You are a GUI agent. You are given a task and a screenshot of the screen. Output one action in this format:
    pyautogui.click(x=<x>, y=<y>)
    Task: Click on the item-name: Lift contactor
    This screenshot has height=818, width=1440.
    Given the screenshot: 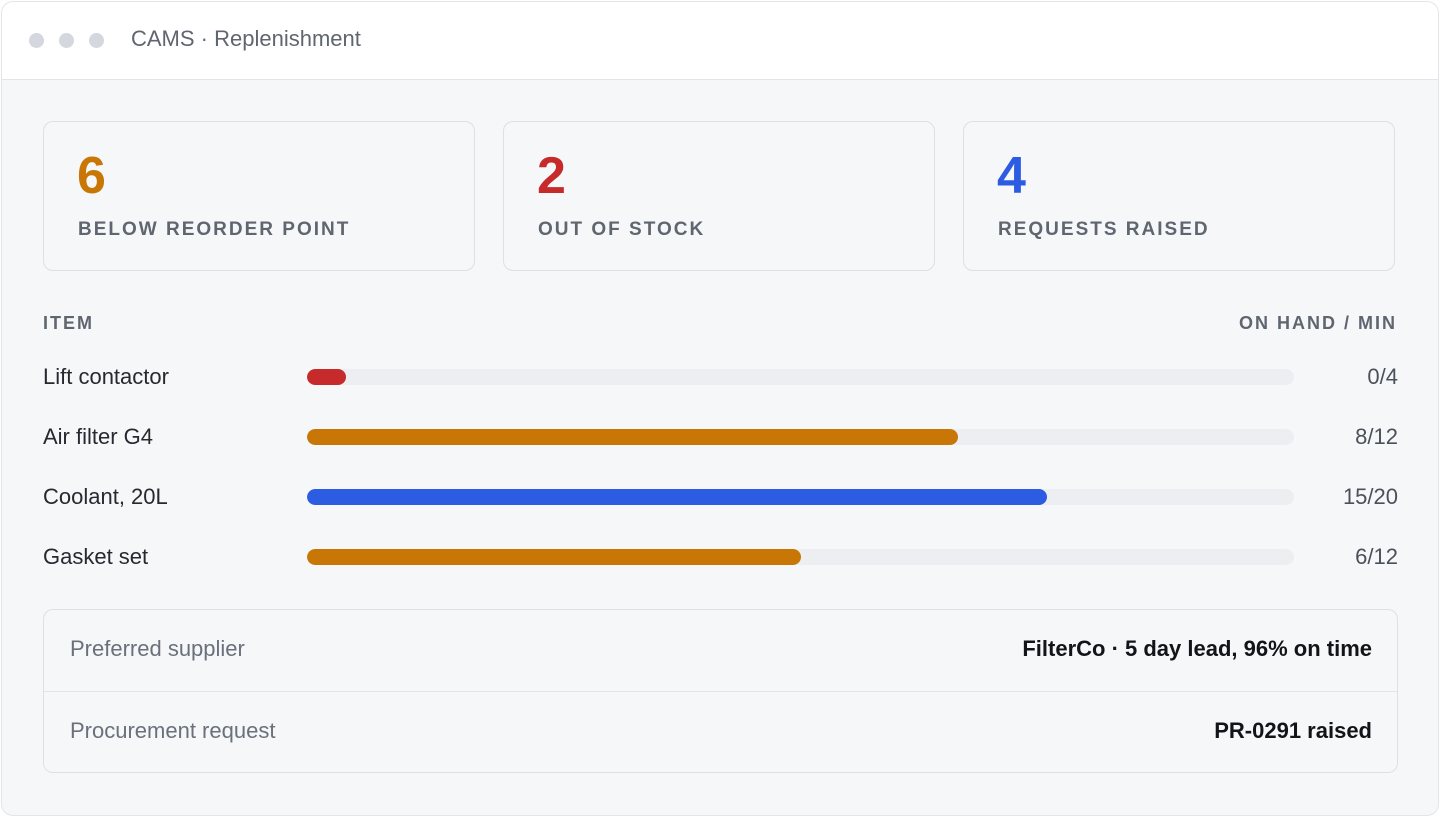 What is the action you would take?
    pyautogui.click(x=106, y=376)
    